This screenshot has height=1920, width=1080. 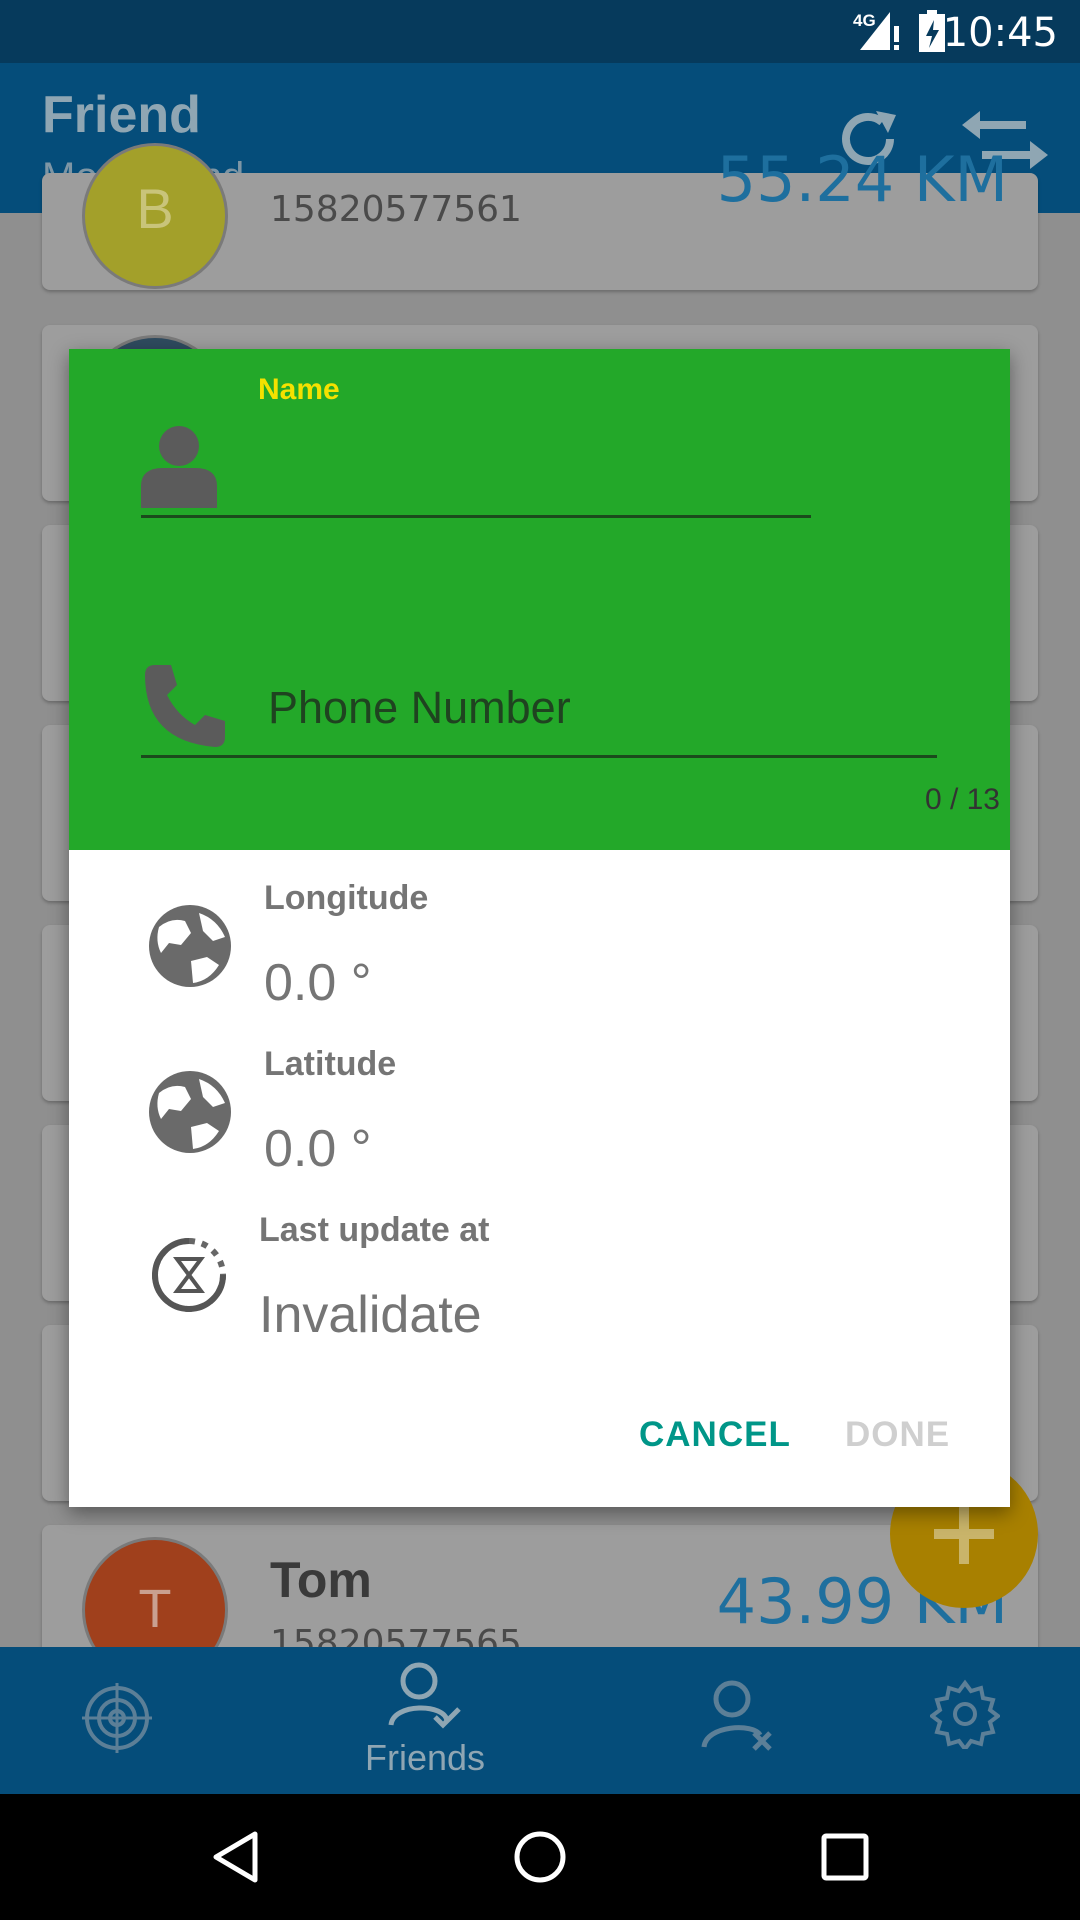 What do you see at coordinates (299, 389) in the screenshot?
I see `name-field-label: Name` at bounding box center [299, 389].